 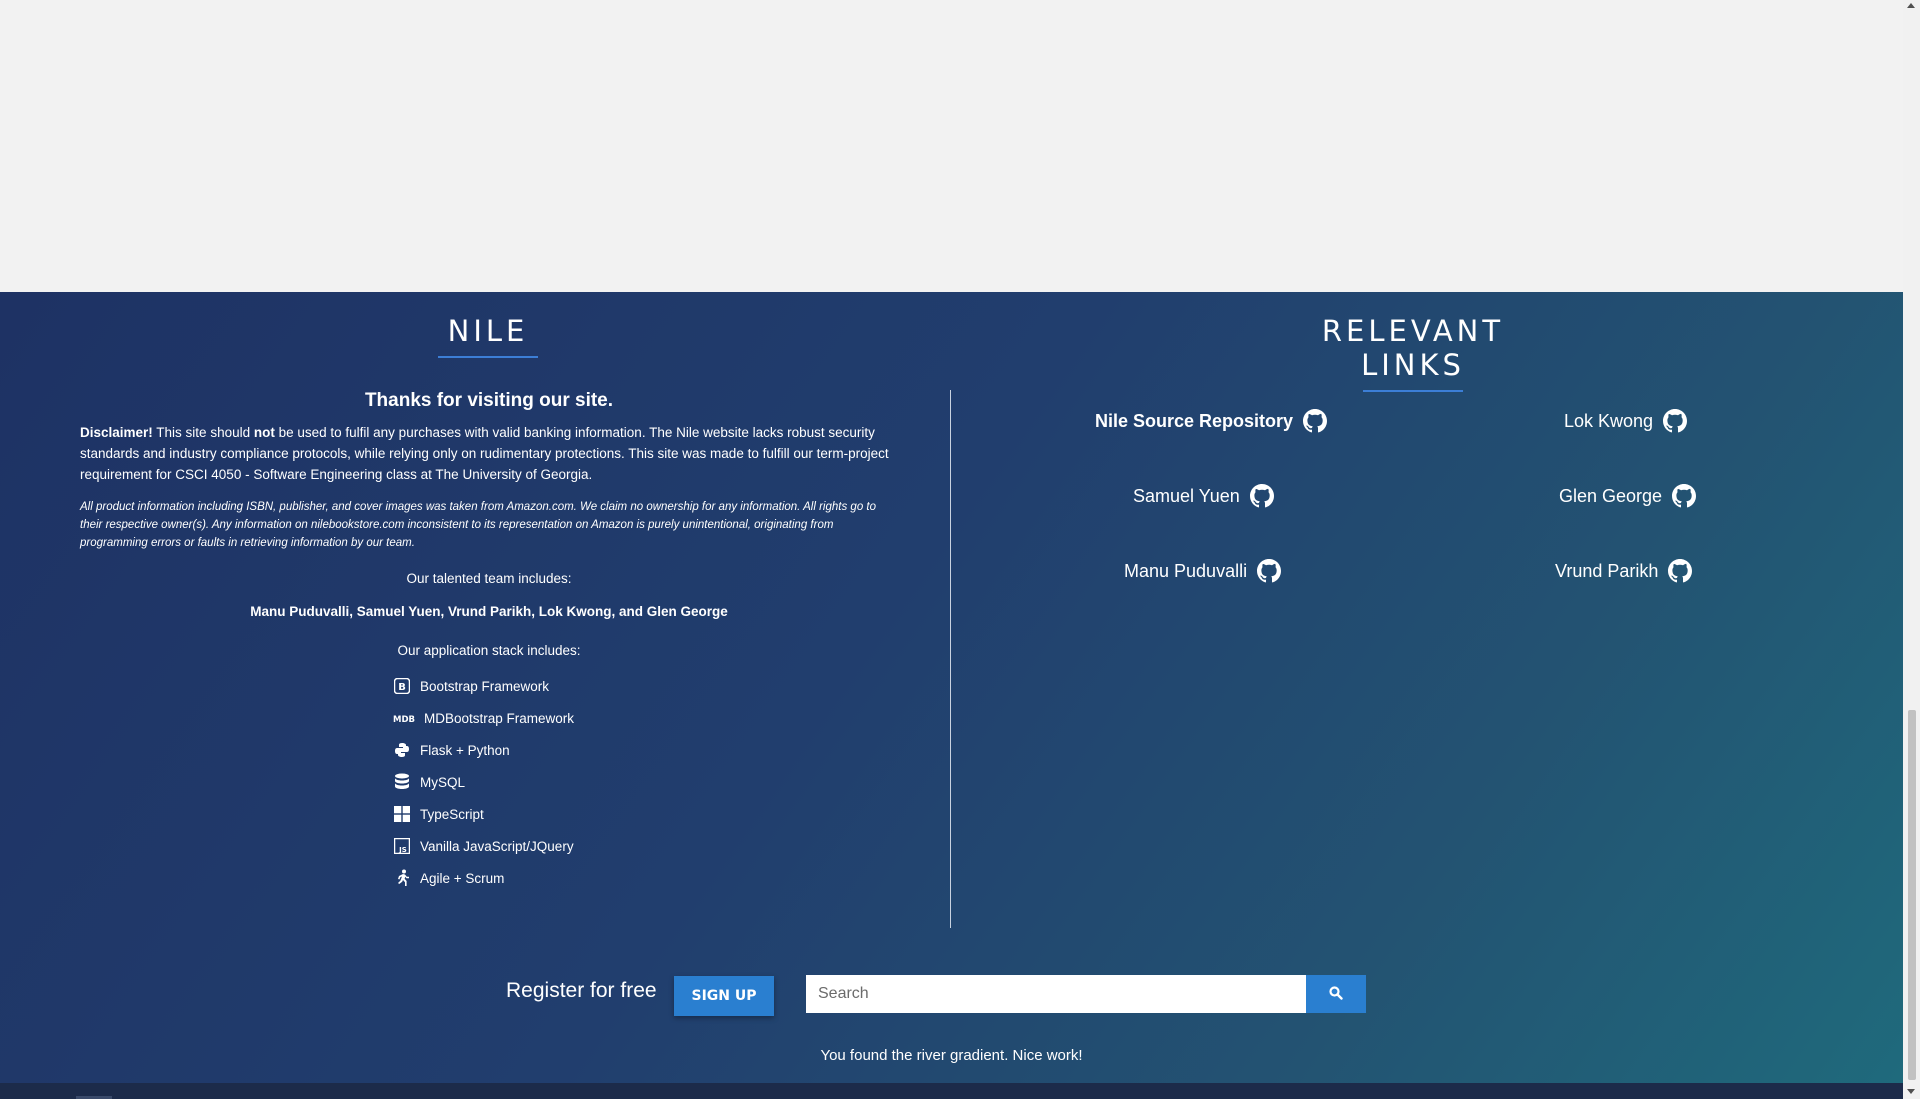 I want to click on mdb-icon: MDB, so click(x=404, y=718).